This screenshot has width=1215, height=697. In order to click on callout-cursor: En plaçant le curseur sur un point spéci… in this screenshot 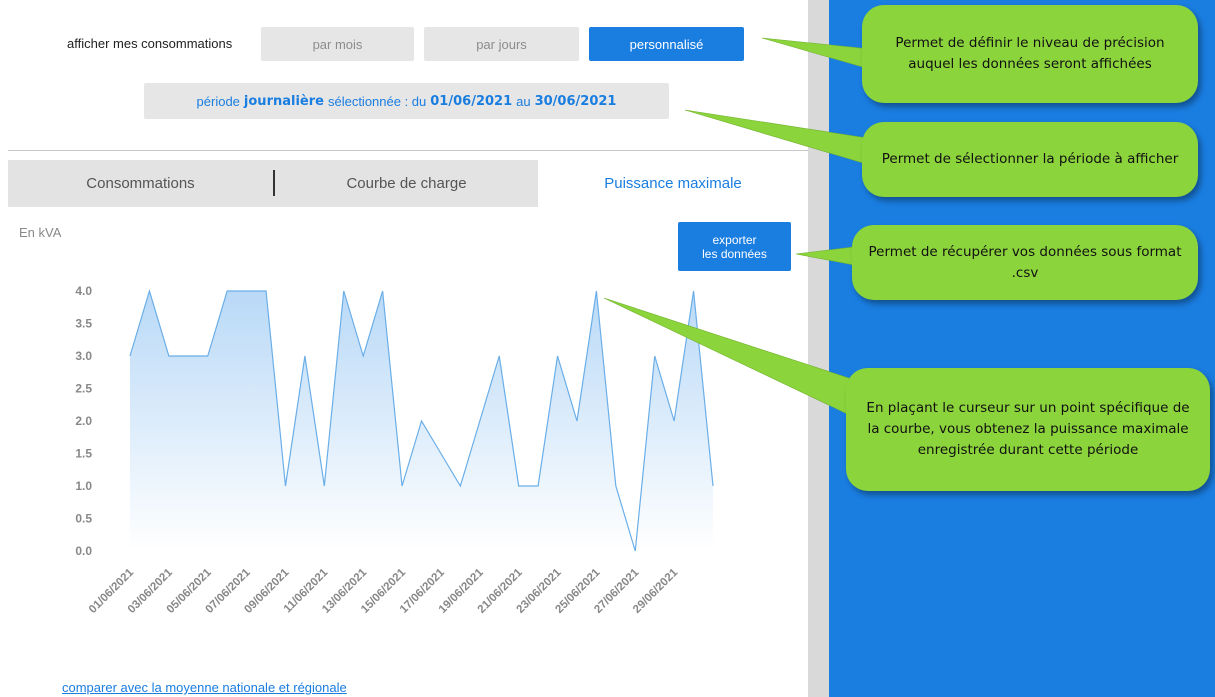, I will do `click(1028, 429)`.